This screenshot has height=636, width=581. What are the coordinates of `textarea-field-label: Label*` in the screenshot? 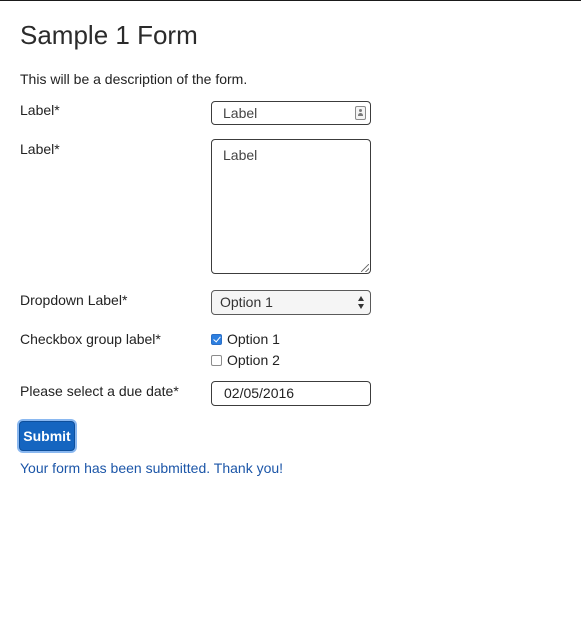 It's located at (40, 149).